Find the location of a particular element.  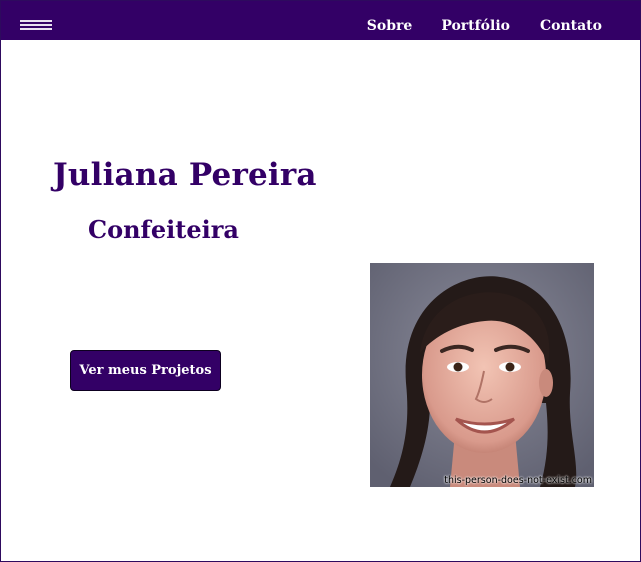

hero-name: Juliana Pereira is located at coordinates (185, 175).